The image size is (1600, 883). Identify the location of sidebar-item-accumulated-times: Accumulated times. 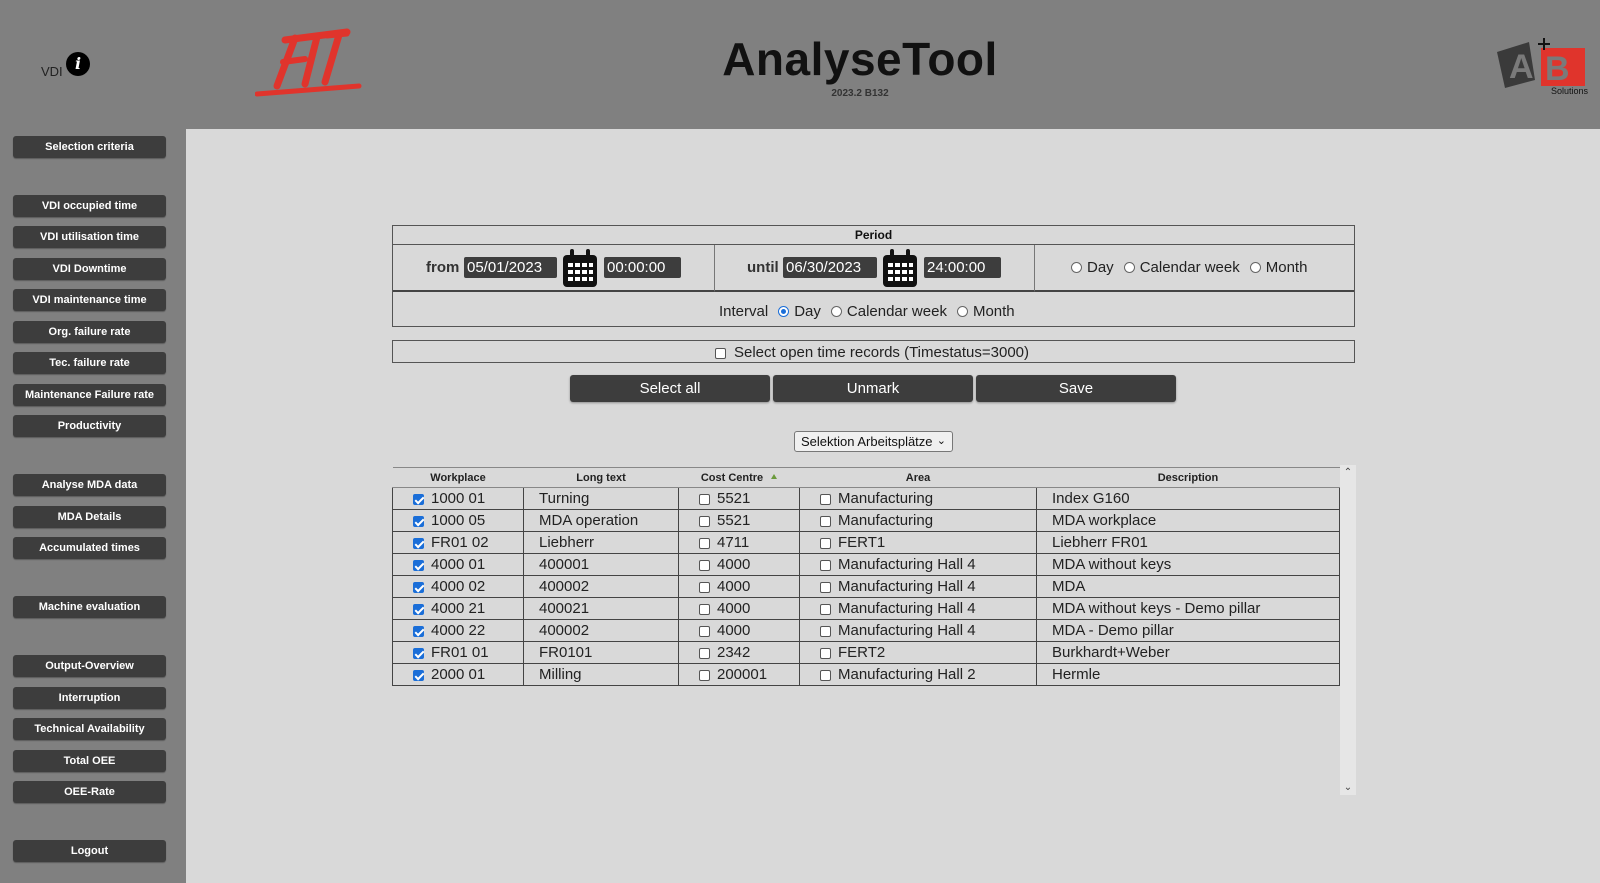
(89, 548).